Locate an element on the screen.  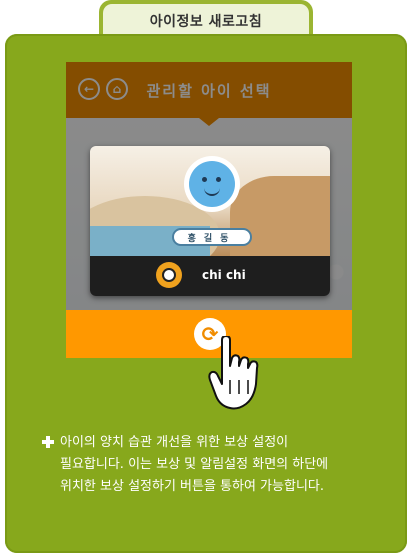
card-footer: chi chi is located at coordinates (210, 276).